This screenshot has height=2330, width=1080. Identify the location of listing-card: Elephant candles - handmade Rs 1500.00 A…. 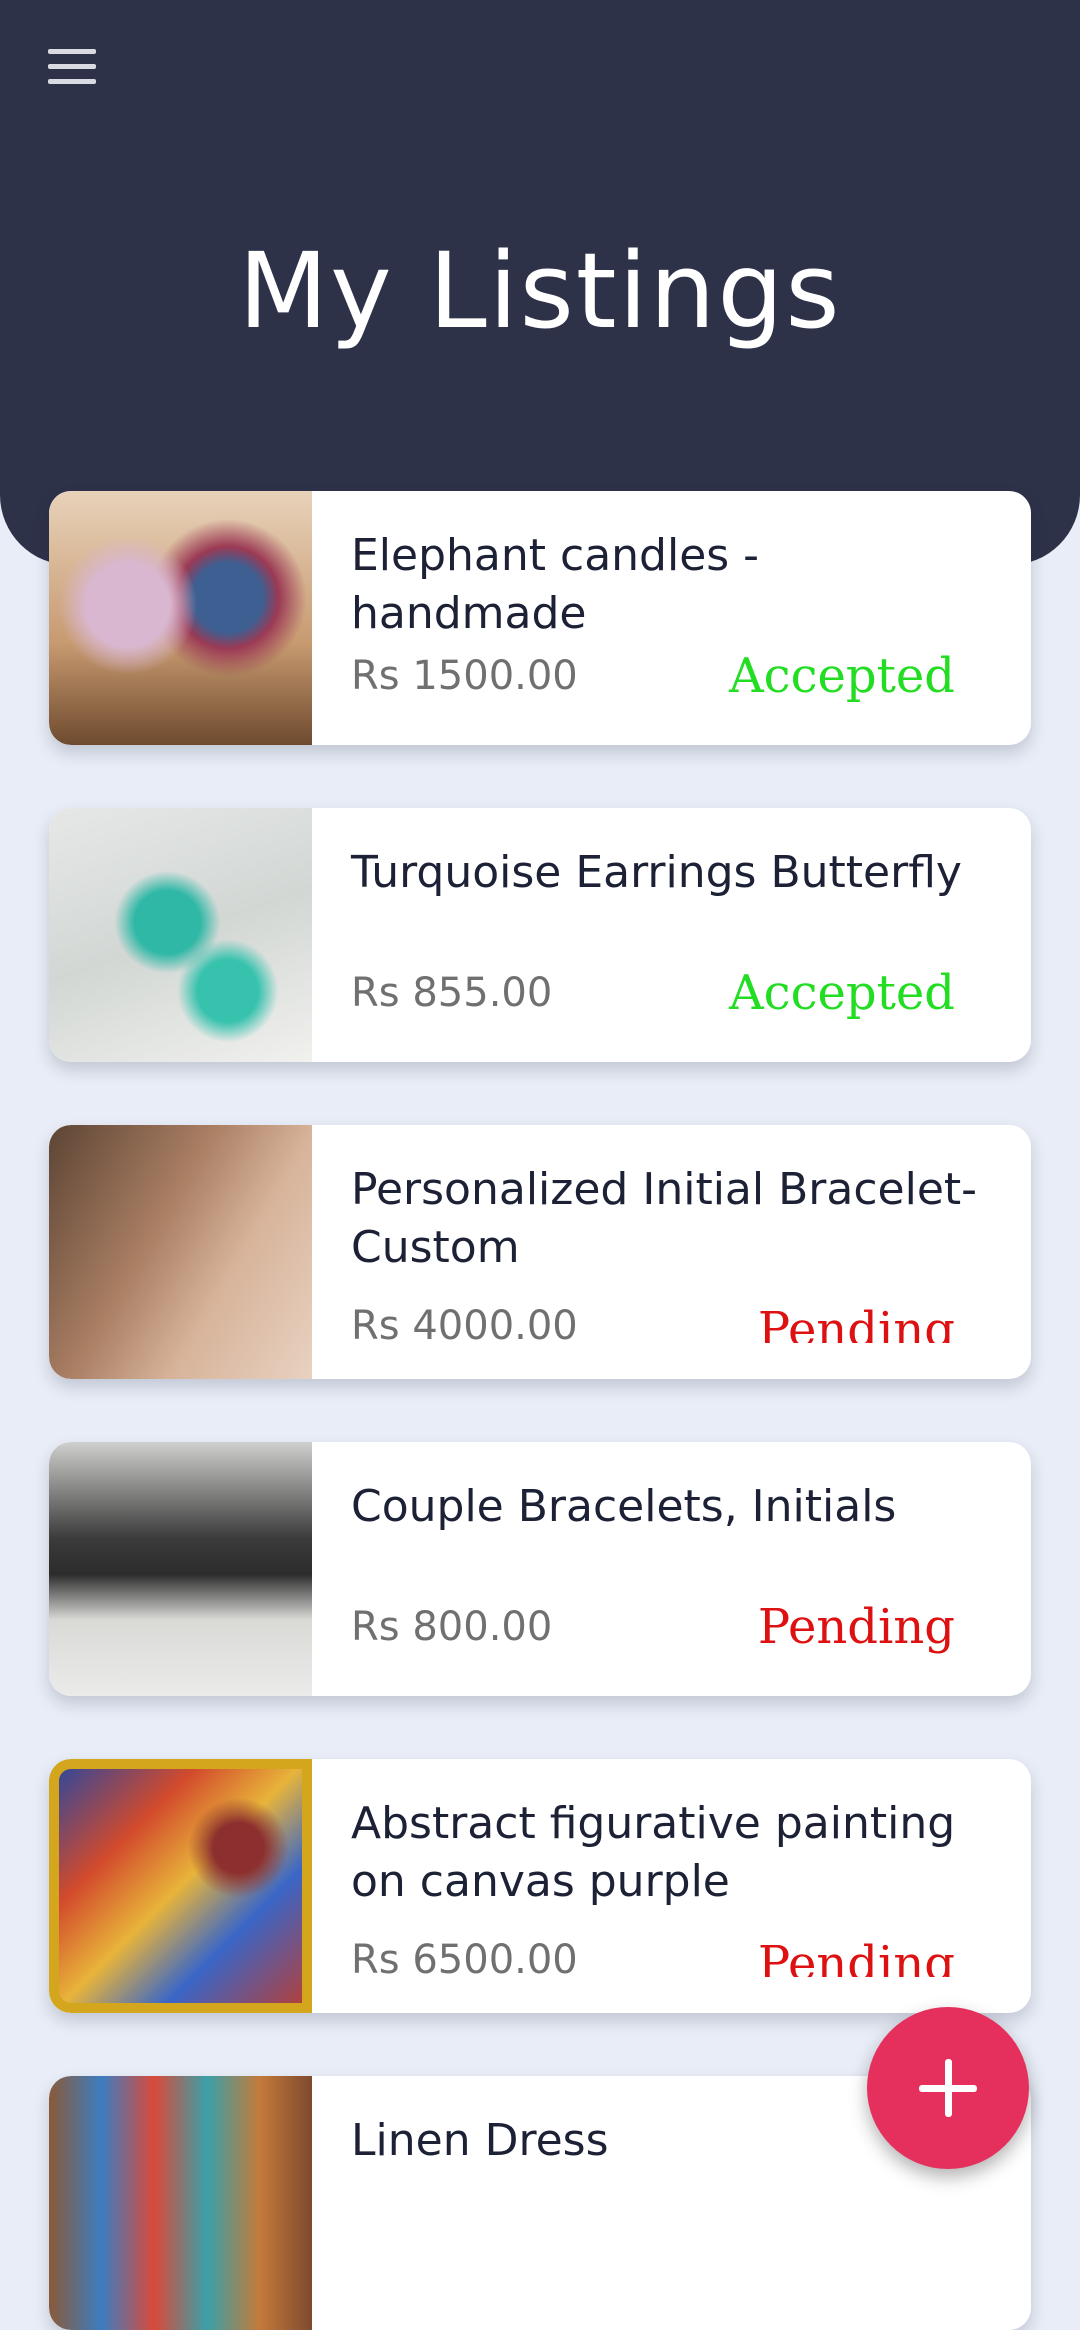
(540, 618).